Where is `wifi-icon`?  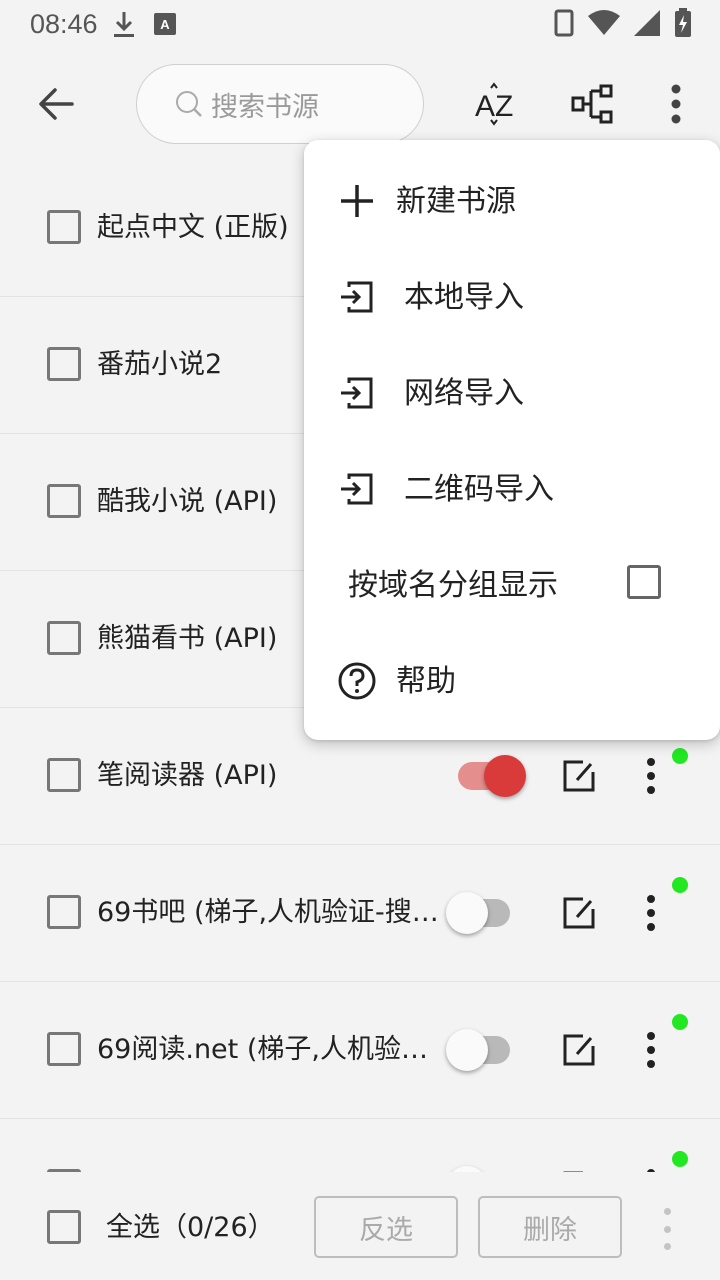
wifi-icon is located at coordinates (604, 22).